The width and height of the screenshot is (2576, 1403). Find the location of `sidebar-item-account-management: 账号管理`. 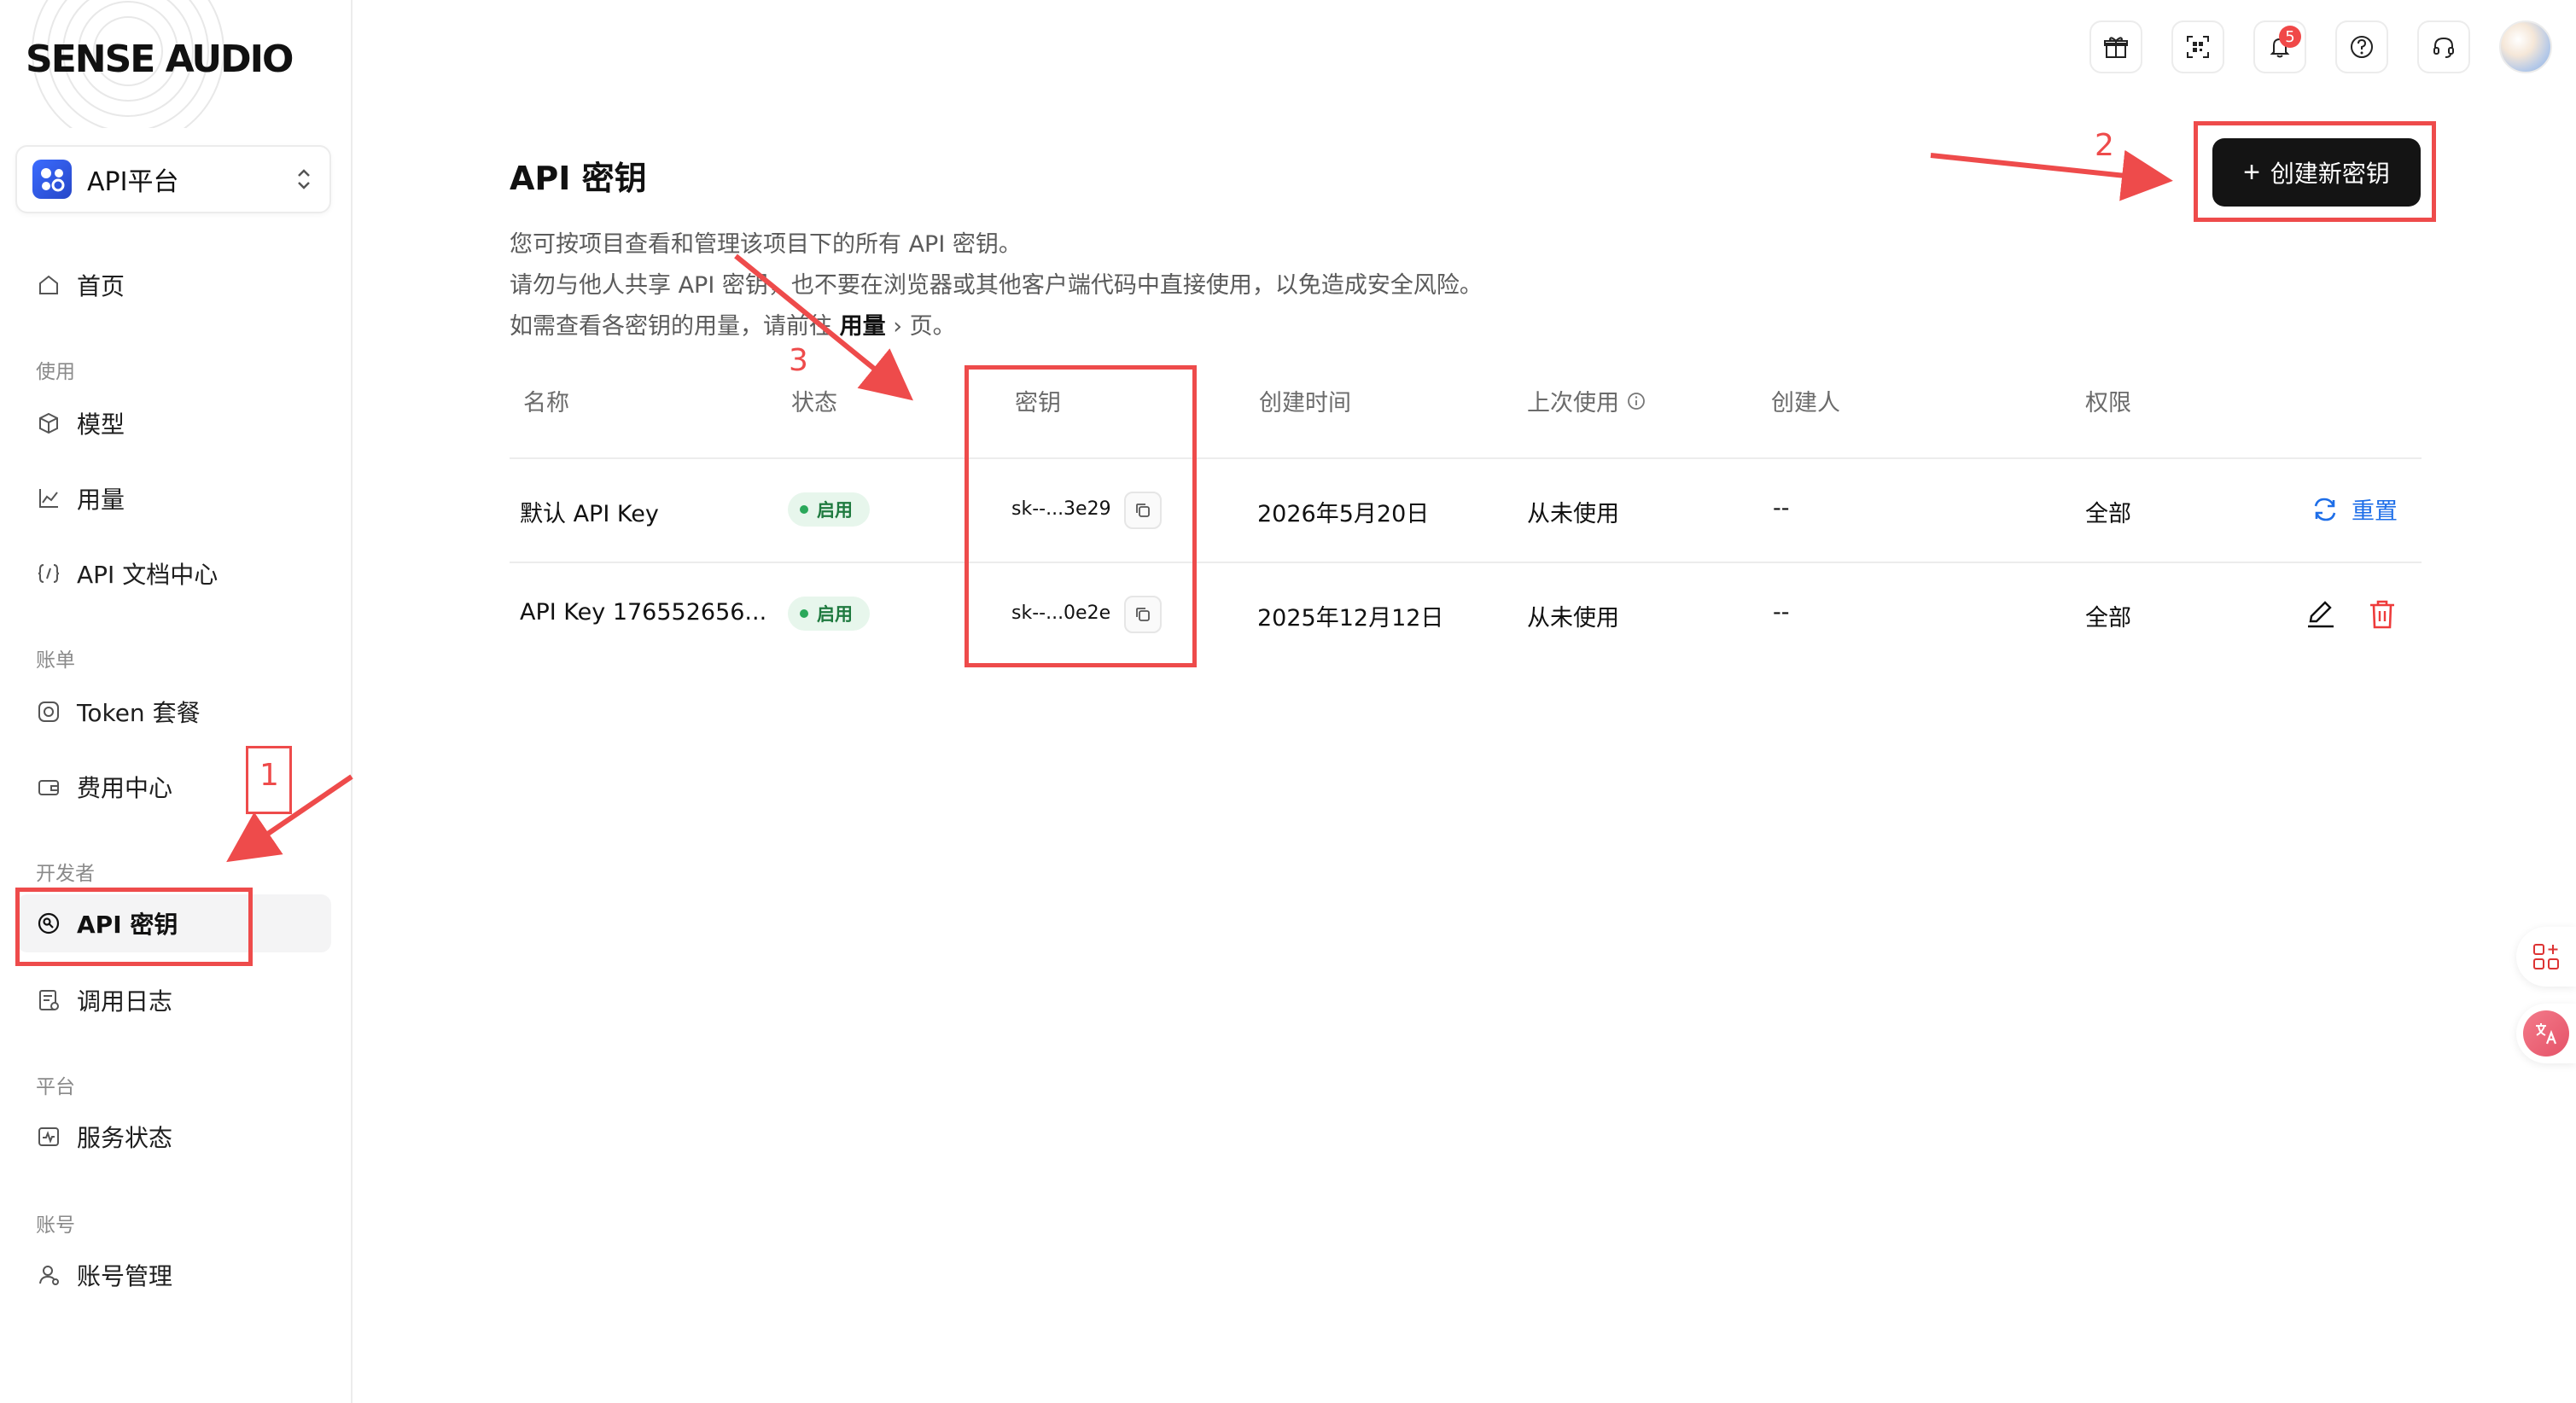

sidebar-item-account-management: 账号管理 is located at coordinates (174, 1275).